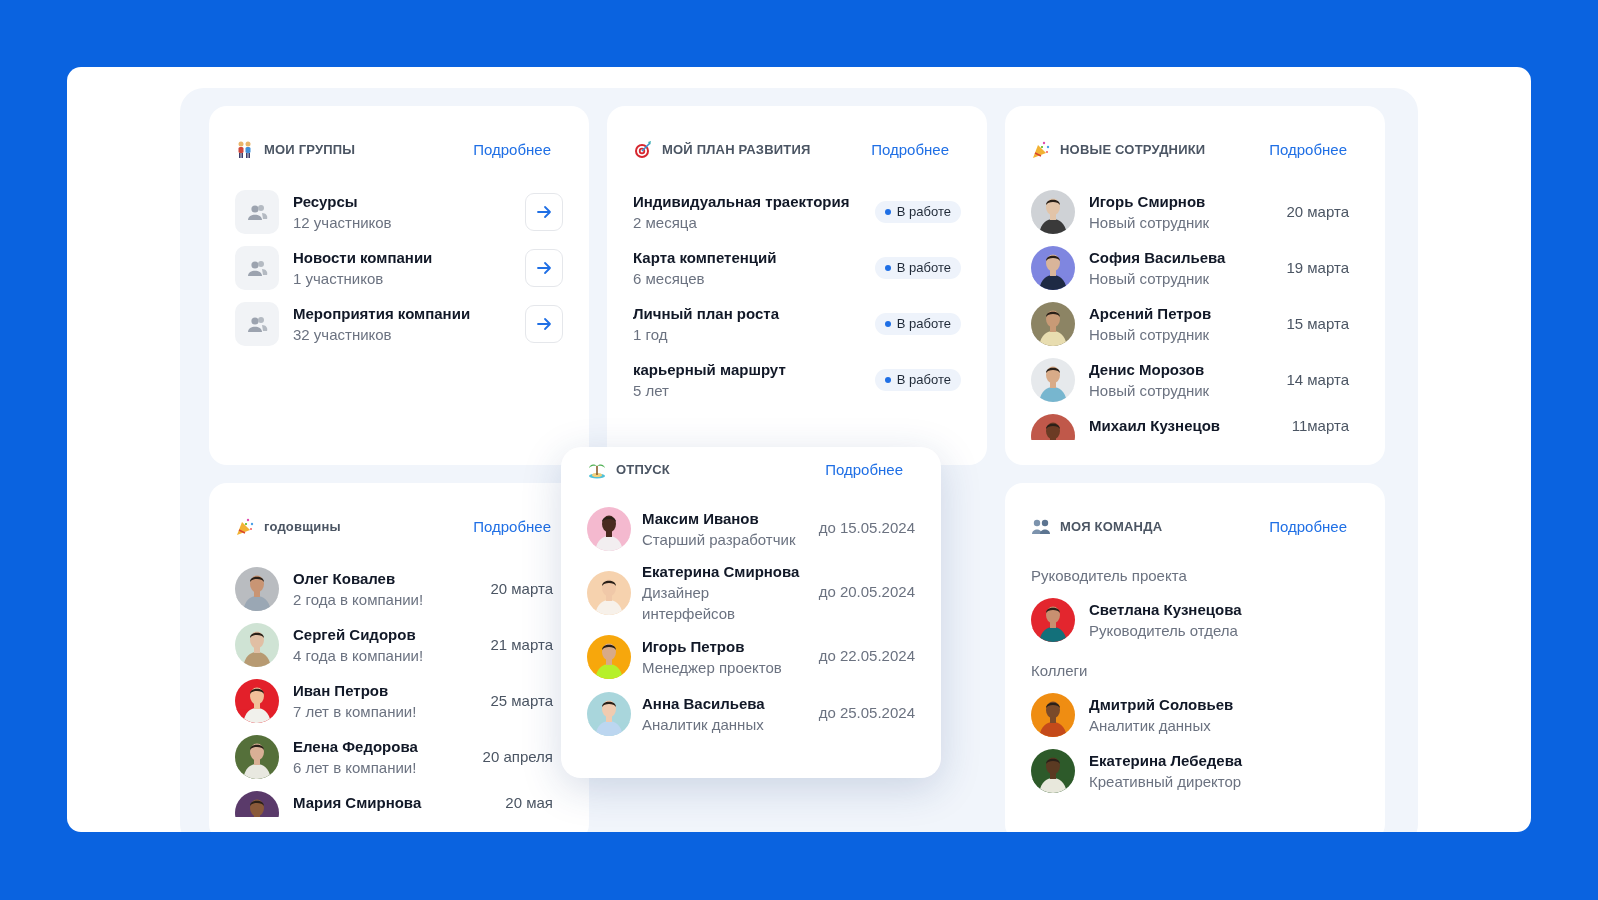  I want to click on person-name: Иван Петров, so click(341, 691).